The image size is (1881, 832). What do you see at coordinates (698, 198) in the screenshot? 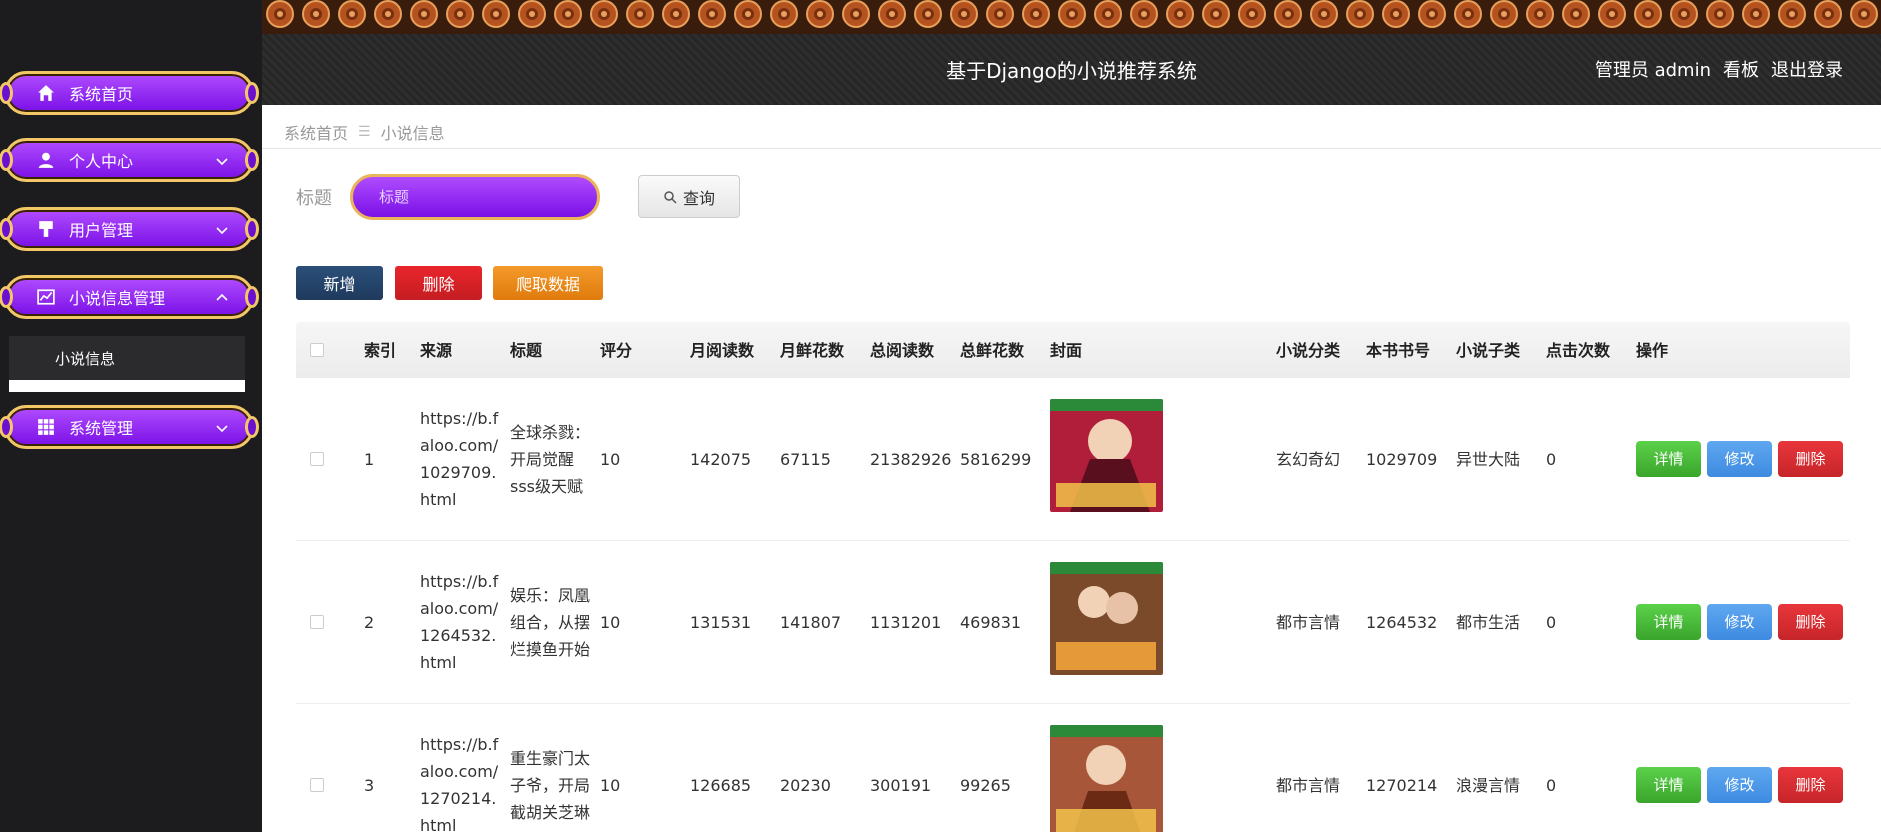
I see `query-button-label: 查询` at bounding box center [698, 198].